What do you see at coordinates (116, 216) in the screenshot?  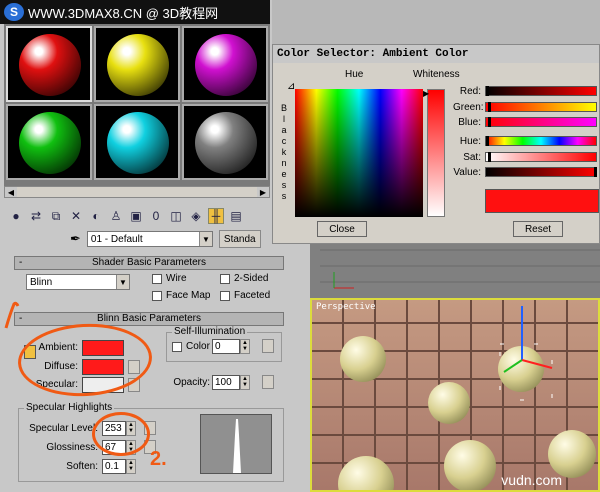 I see `make-unique-icon: ♙` at bounding box center [116, 216].